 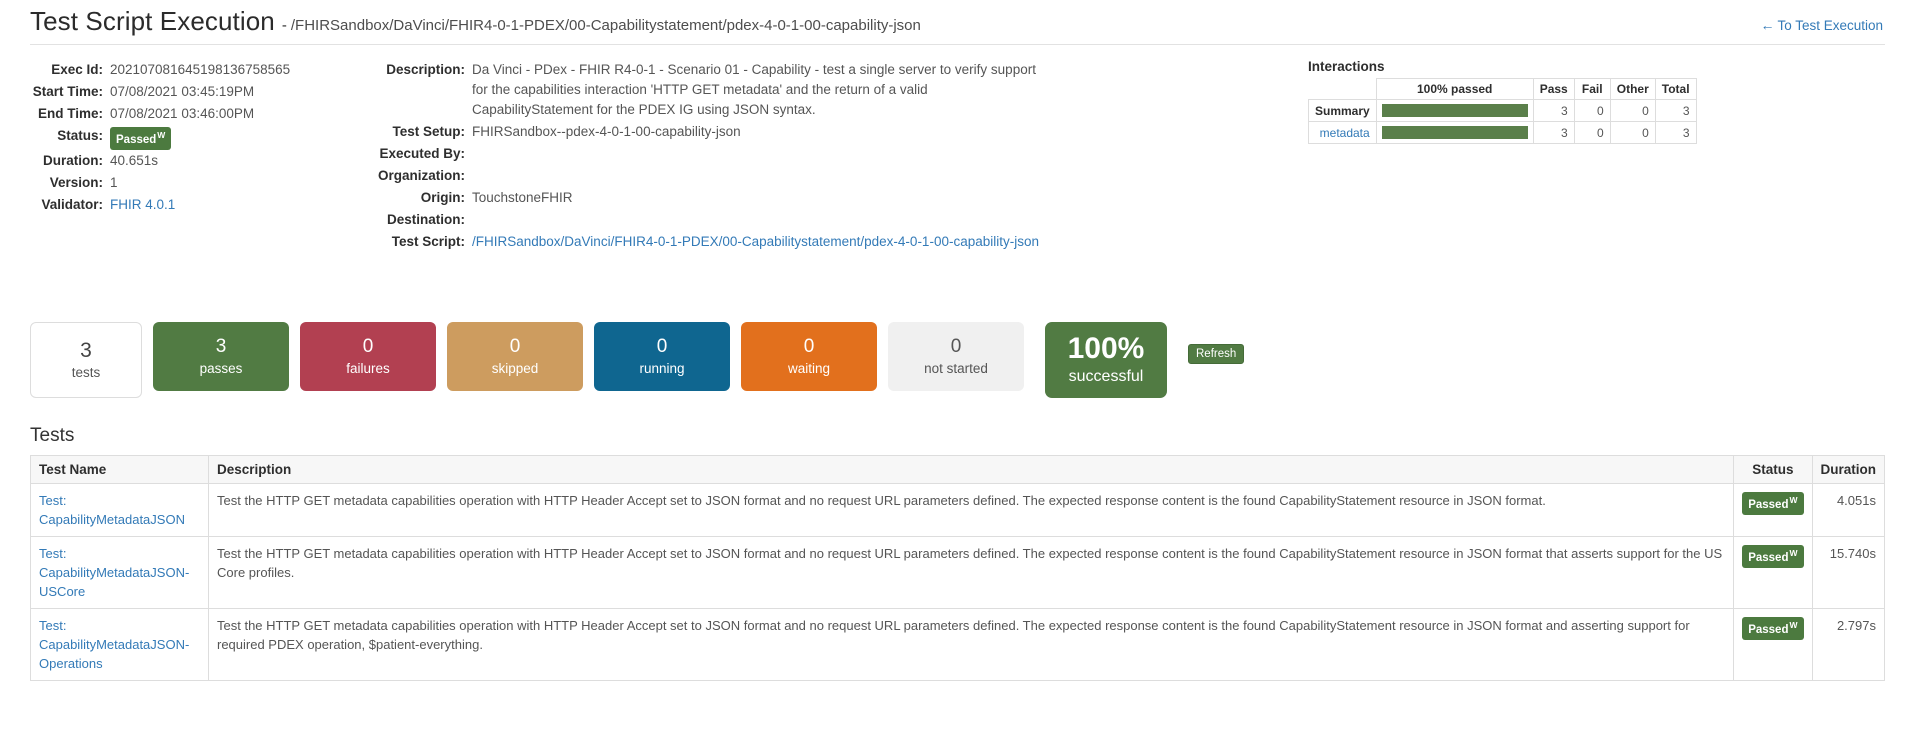 I want to click on value-validator-cell: FHIR 4.0.1, so click(x=200, y=205).